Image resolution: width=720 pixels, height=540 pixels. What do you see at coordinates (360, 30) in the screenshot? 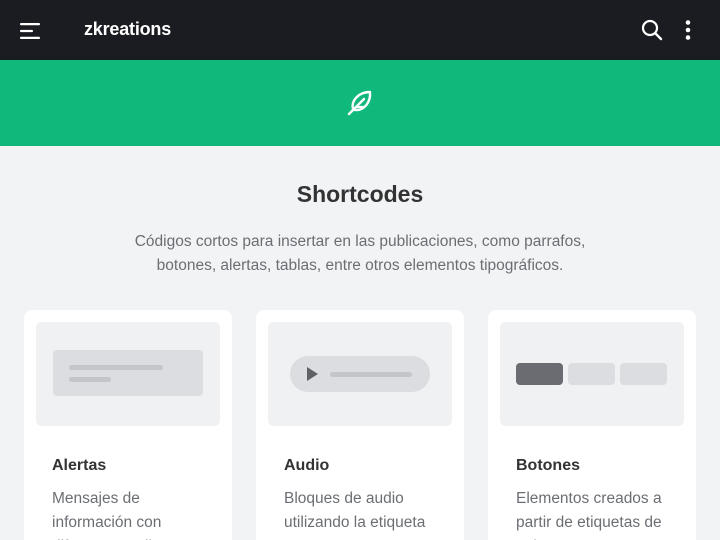
I see `top-app-bar: zkreations` at bounding box center [360, 30].